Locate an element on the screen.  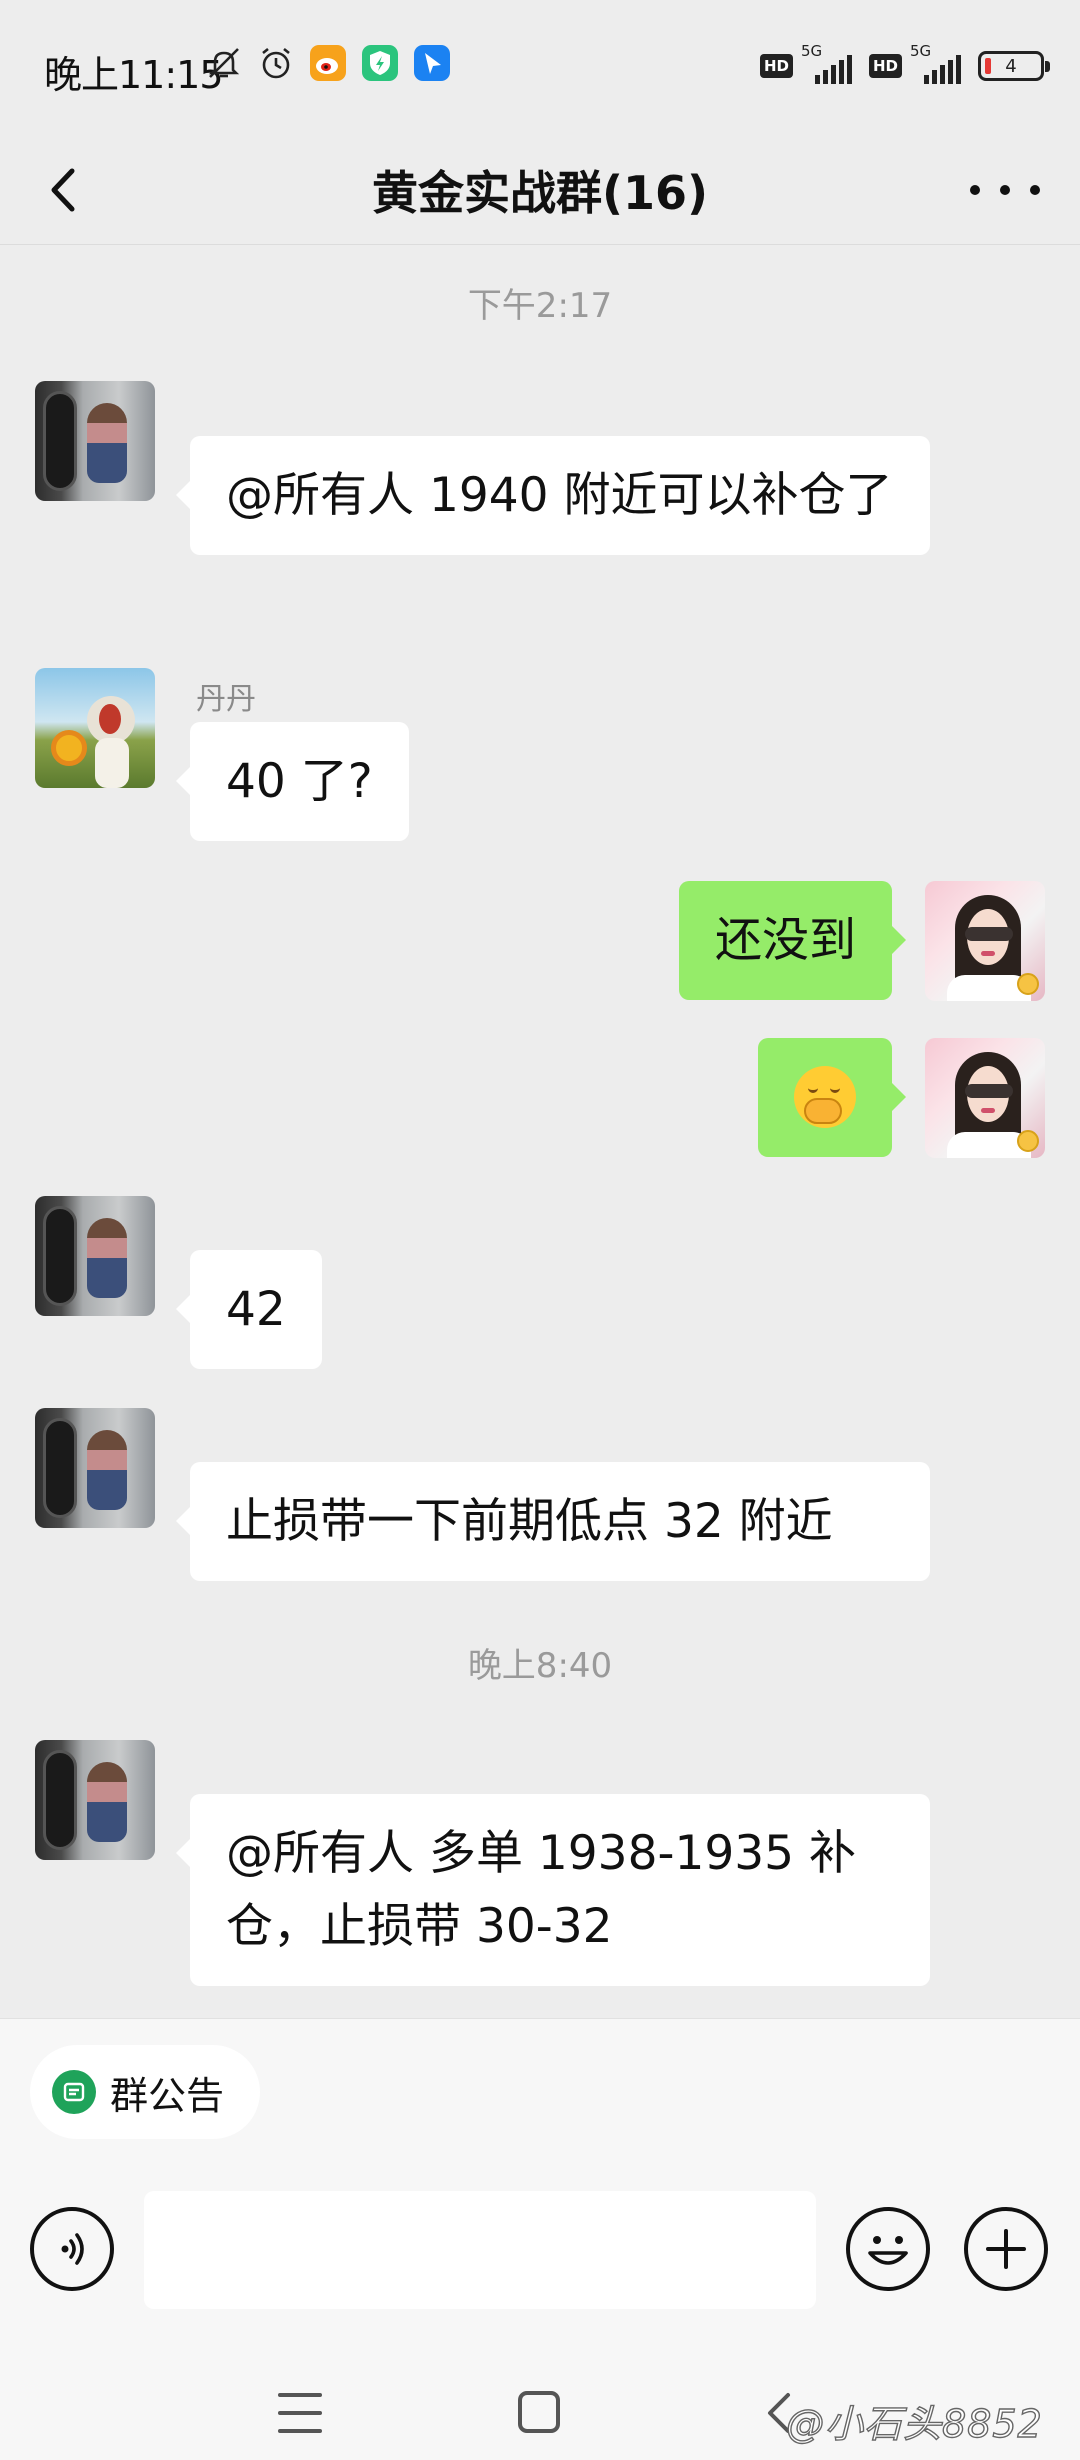
voice-icon is located at coordinates (72, 2249).